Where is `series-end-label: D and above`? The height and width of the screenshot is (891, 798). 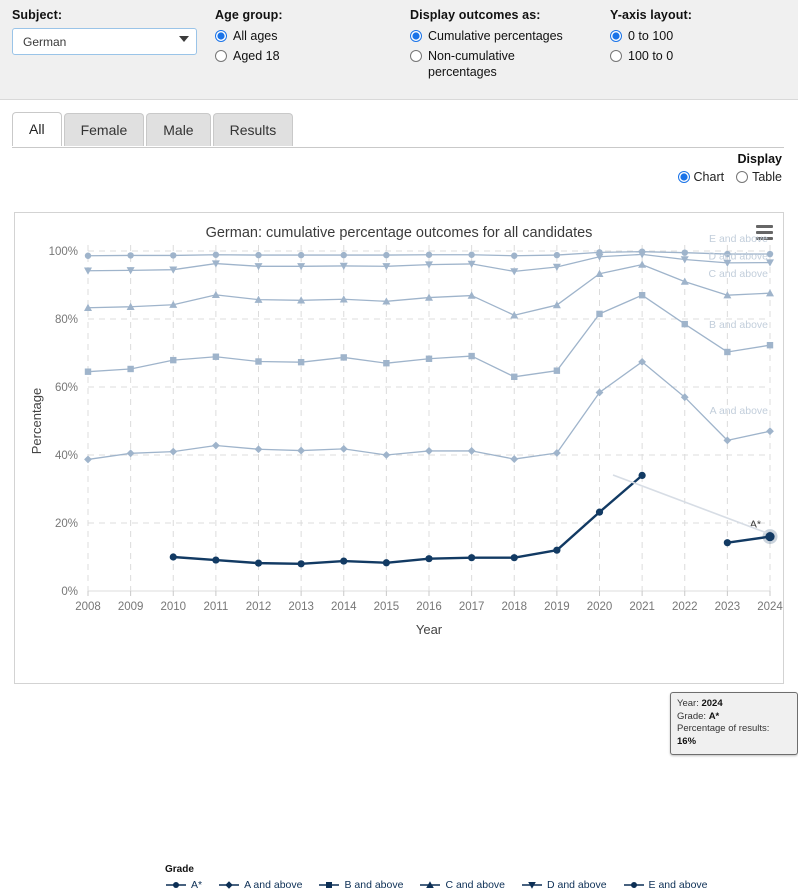 series-end-label: D and above is located at coordinates (738, 257).